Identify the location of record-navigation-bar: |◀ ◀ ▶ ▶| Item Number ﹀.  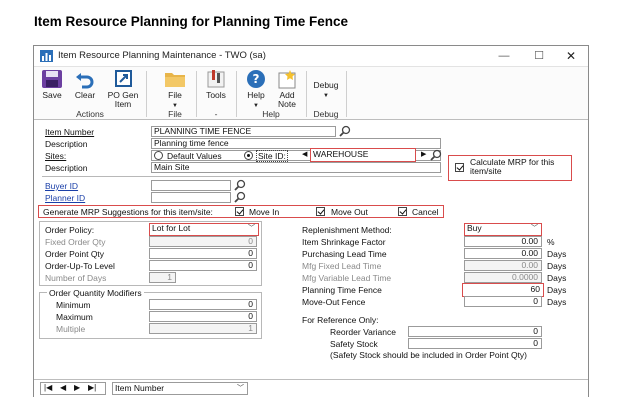
(311, 388).